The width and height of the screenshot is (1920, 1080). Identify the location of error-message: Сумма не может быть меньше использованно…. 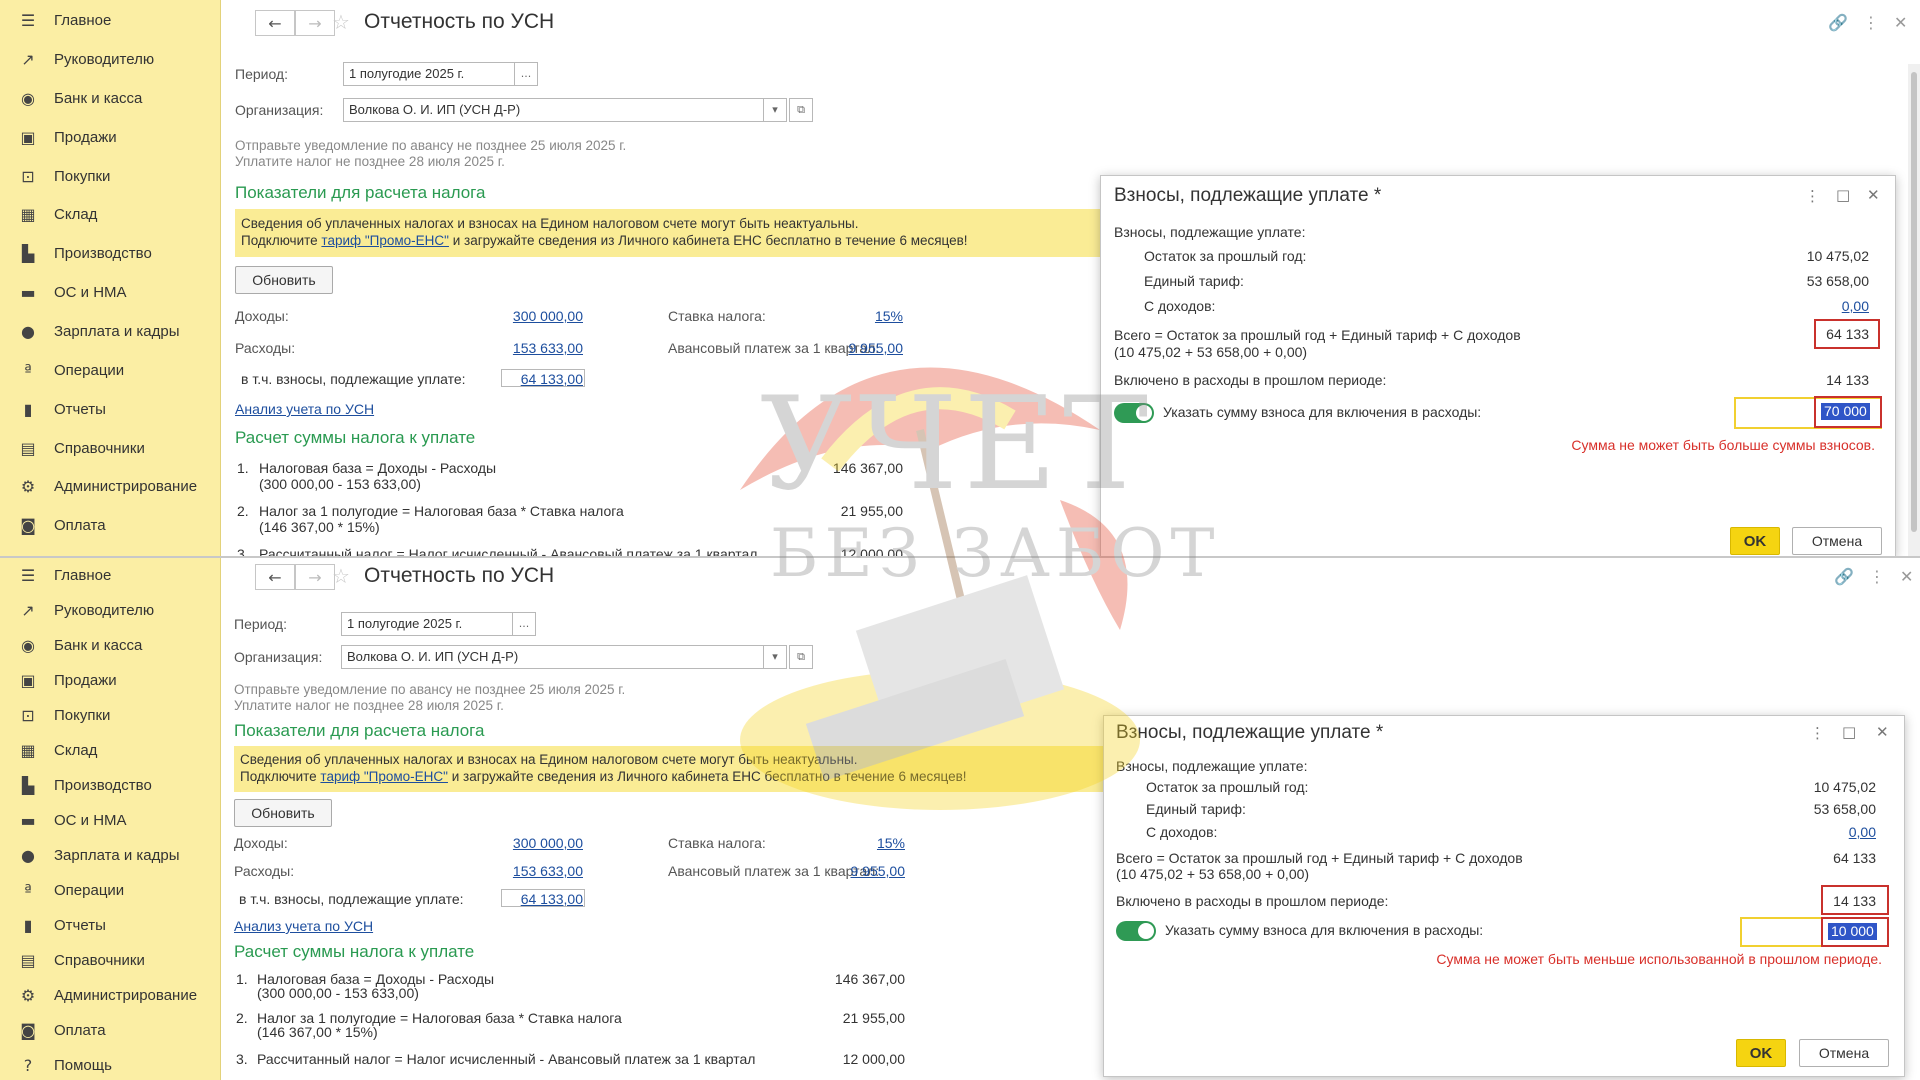
(1659, 959).